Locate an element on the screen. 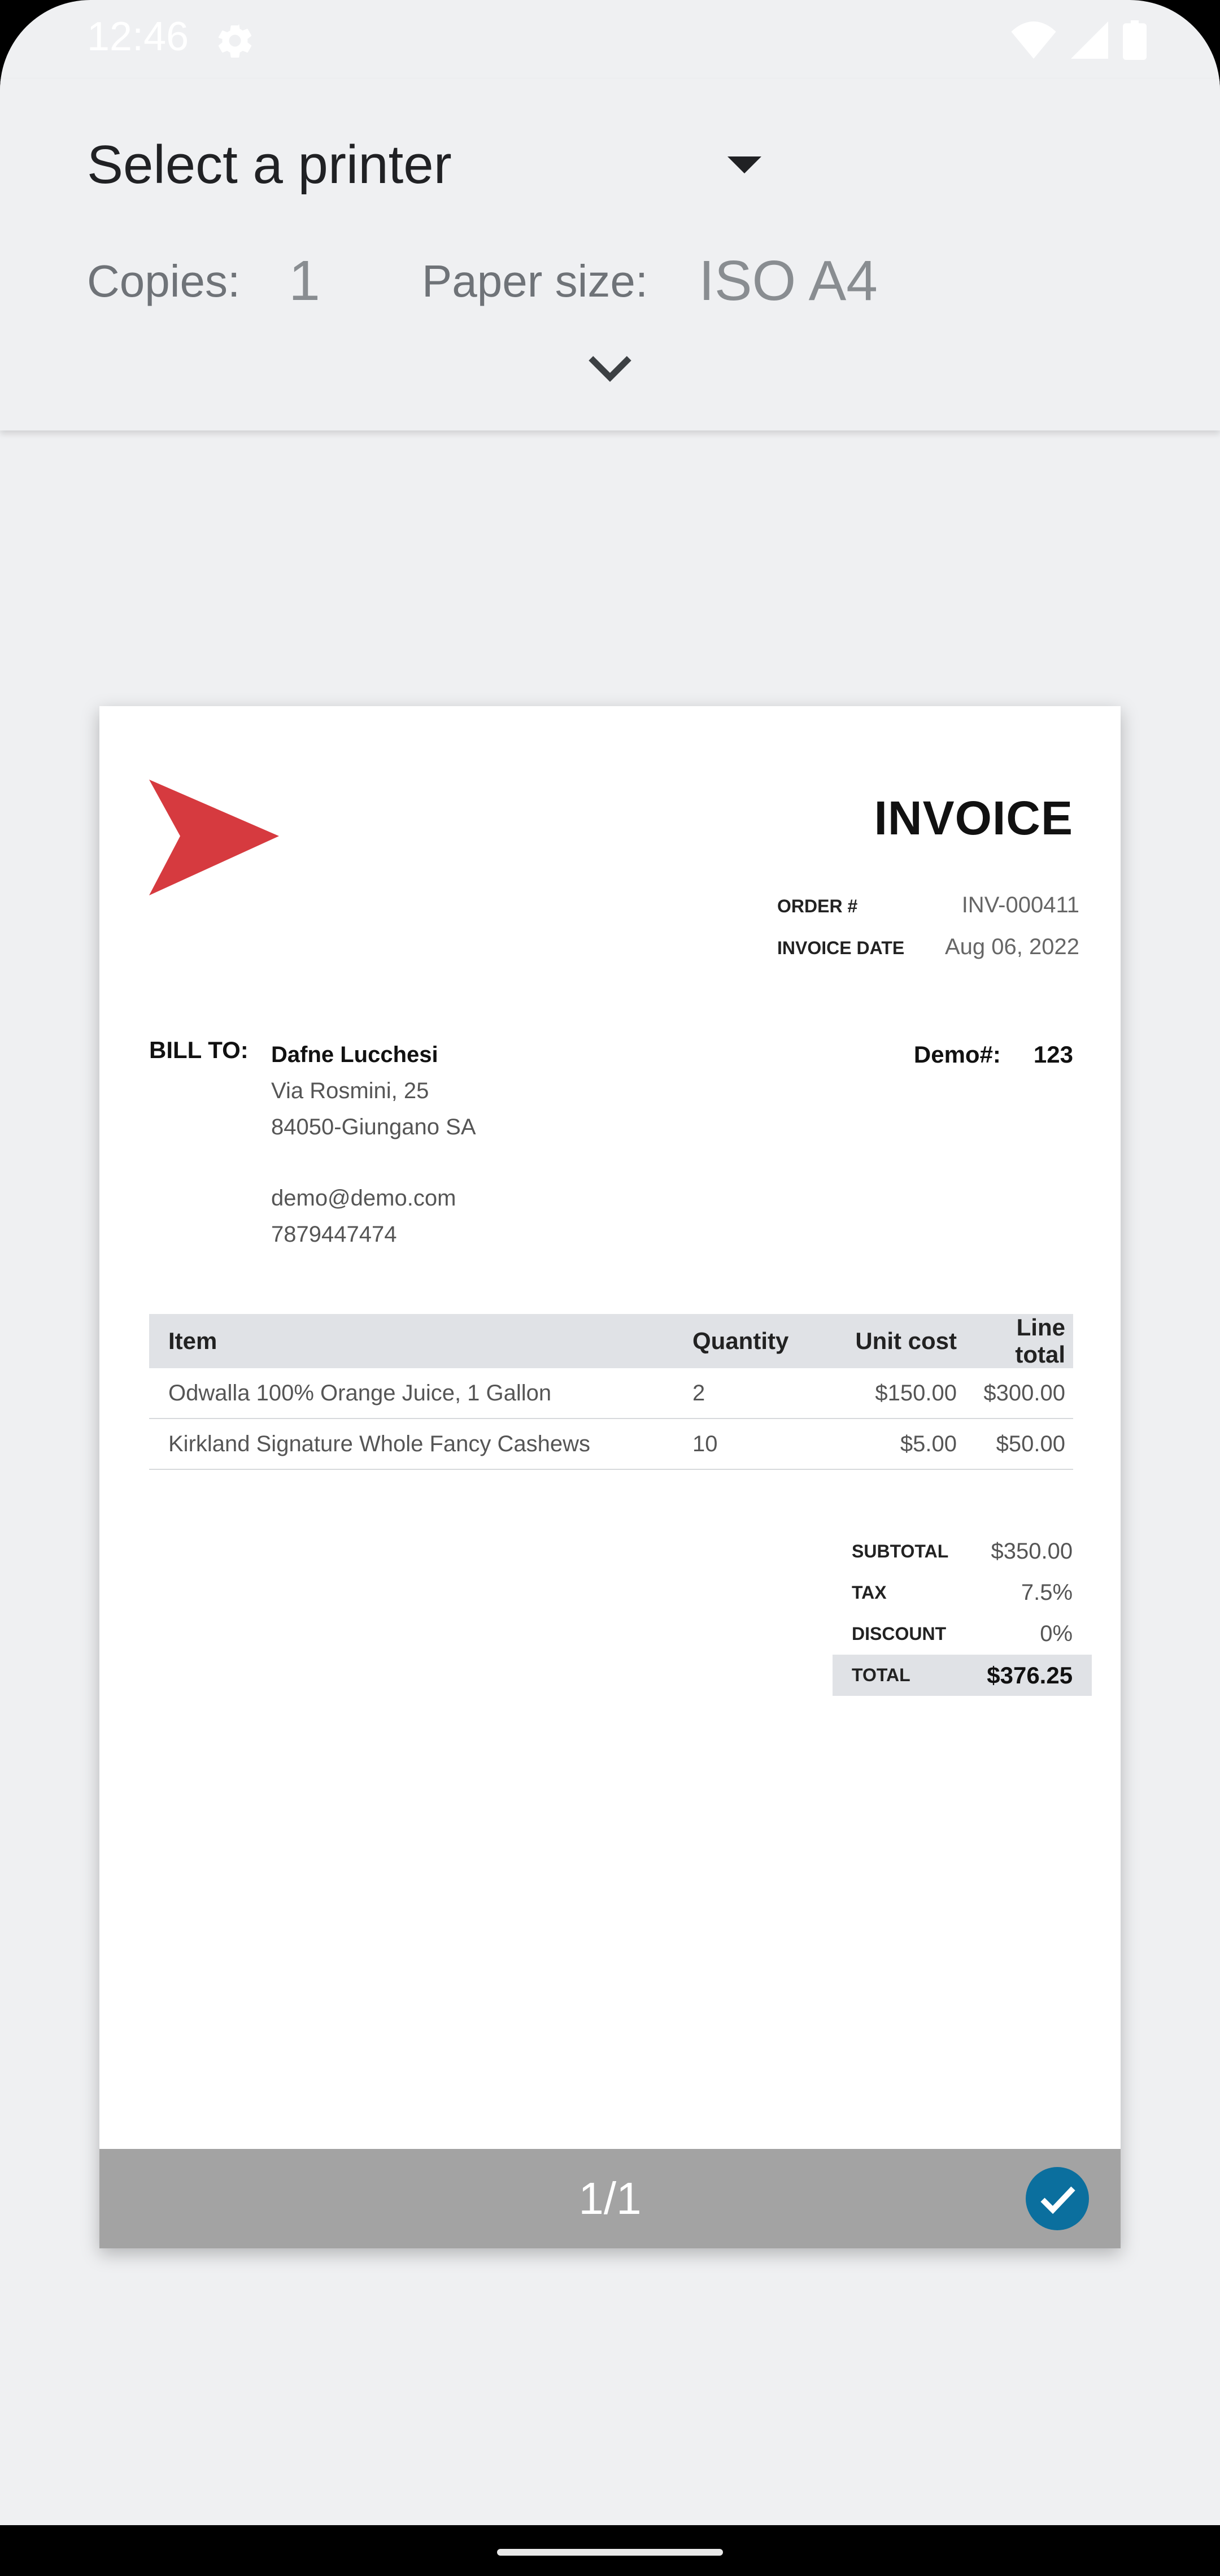 The image size is (1220, 2576). col-line-total: Line total is located at coordinates (1019, 1341).